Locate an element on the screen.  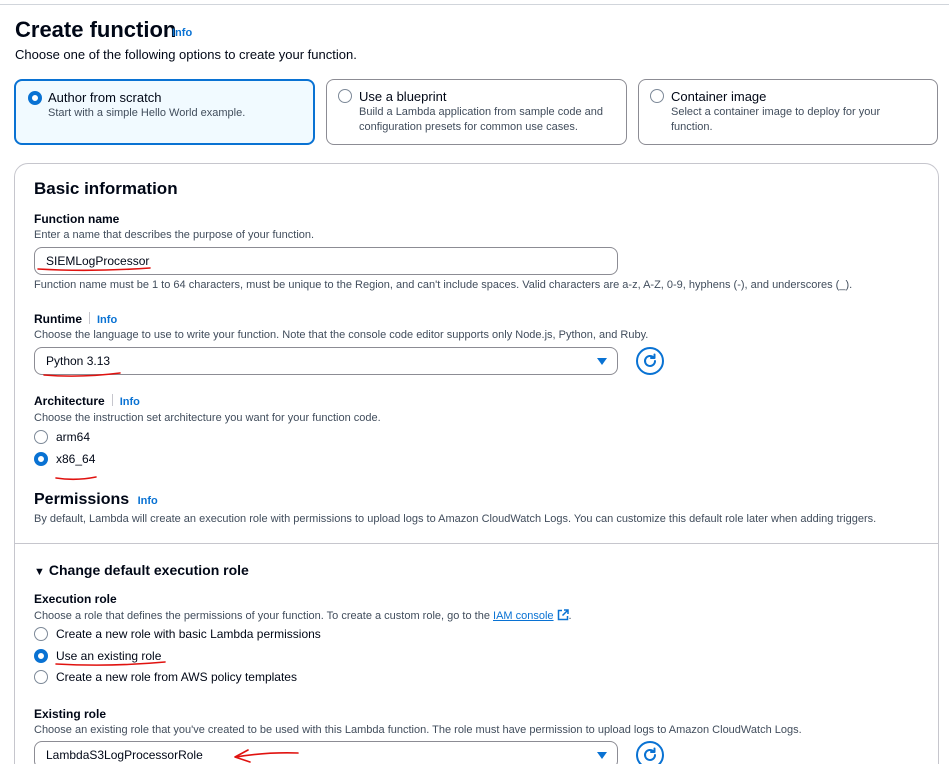
existing-role-value: LambdaS3LogProcessorRole is located at coordinates (124, 755).